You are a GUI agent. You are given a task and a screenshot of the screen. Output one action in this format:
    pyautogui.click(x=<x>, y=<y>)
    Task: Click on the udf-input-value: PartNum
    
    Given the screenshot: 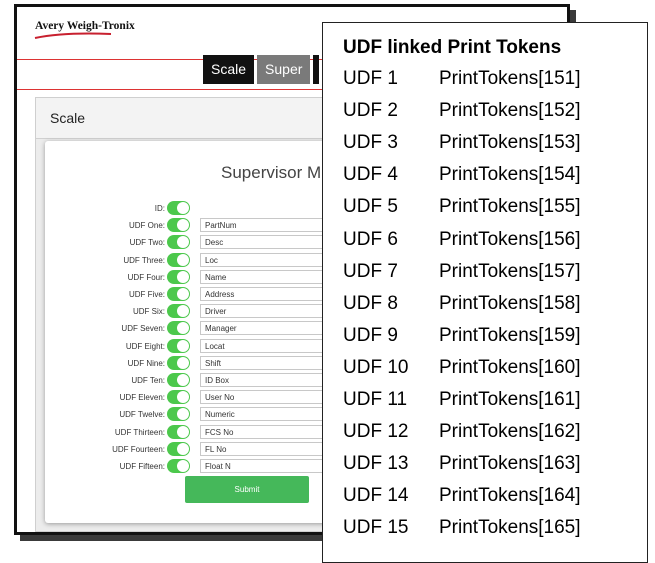 What is the action you would take?
    pyautogui.click(x=221, y=226)
    